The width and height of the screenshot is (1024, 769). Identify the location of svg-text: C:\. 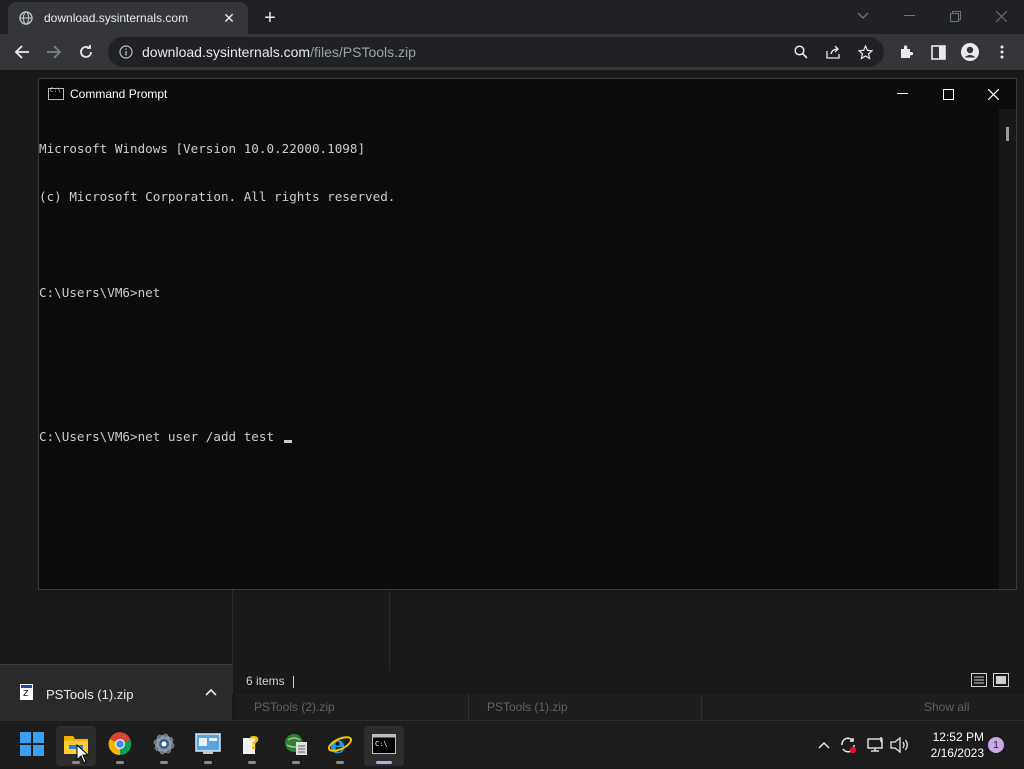
(381, 744).